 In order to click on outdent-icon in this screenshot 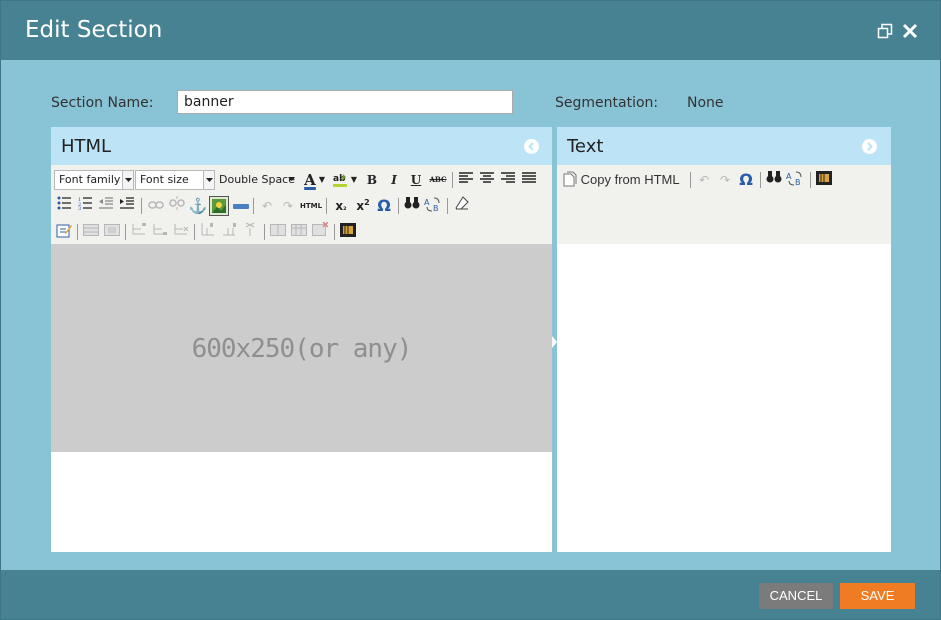, I will do `click(106, 206)`.